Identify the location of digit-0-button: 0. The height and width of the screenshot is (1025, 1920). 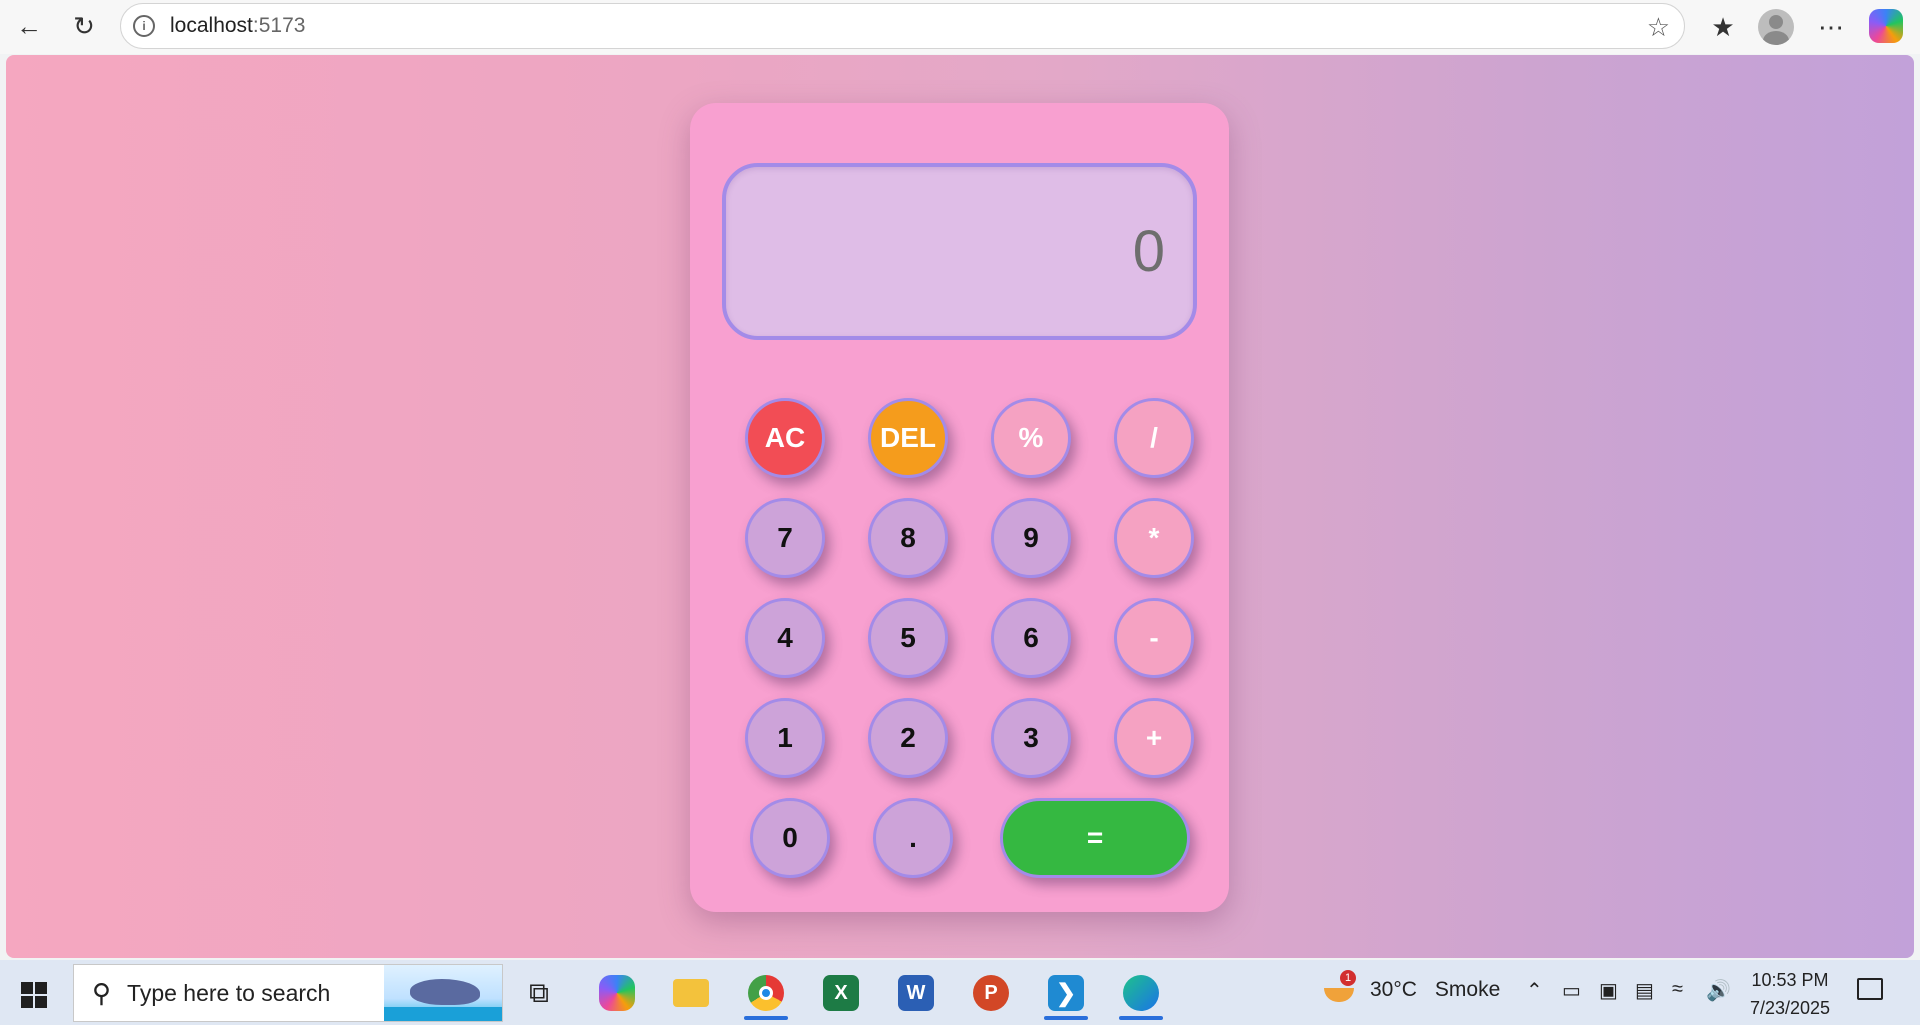
(790, 838).